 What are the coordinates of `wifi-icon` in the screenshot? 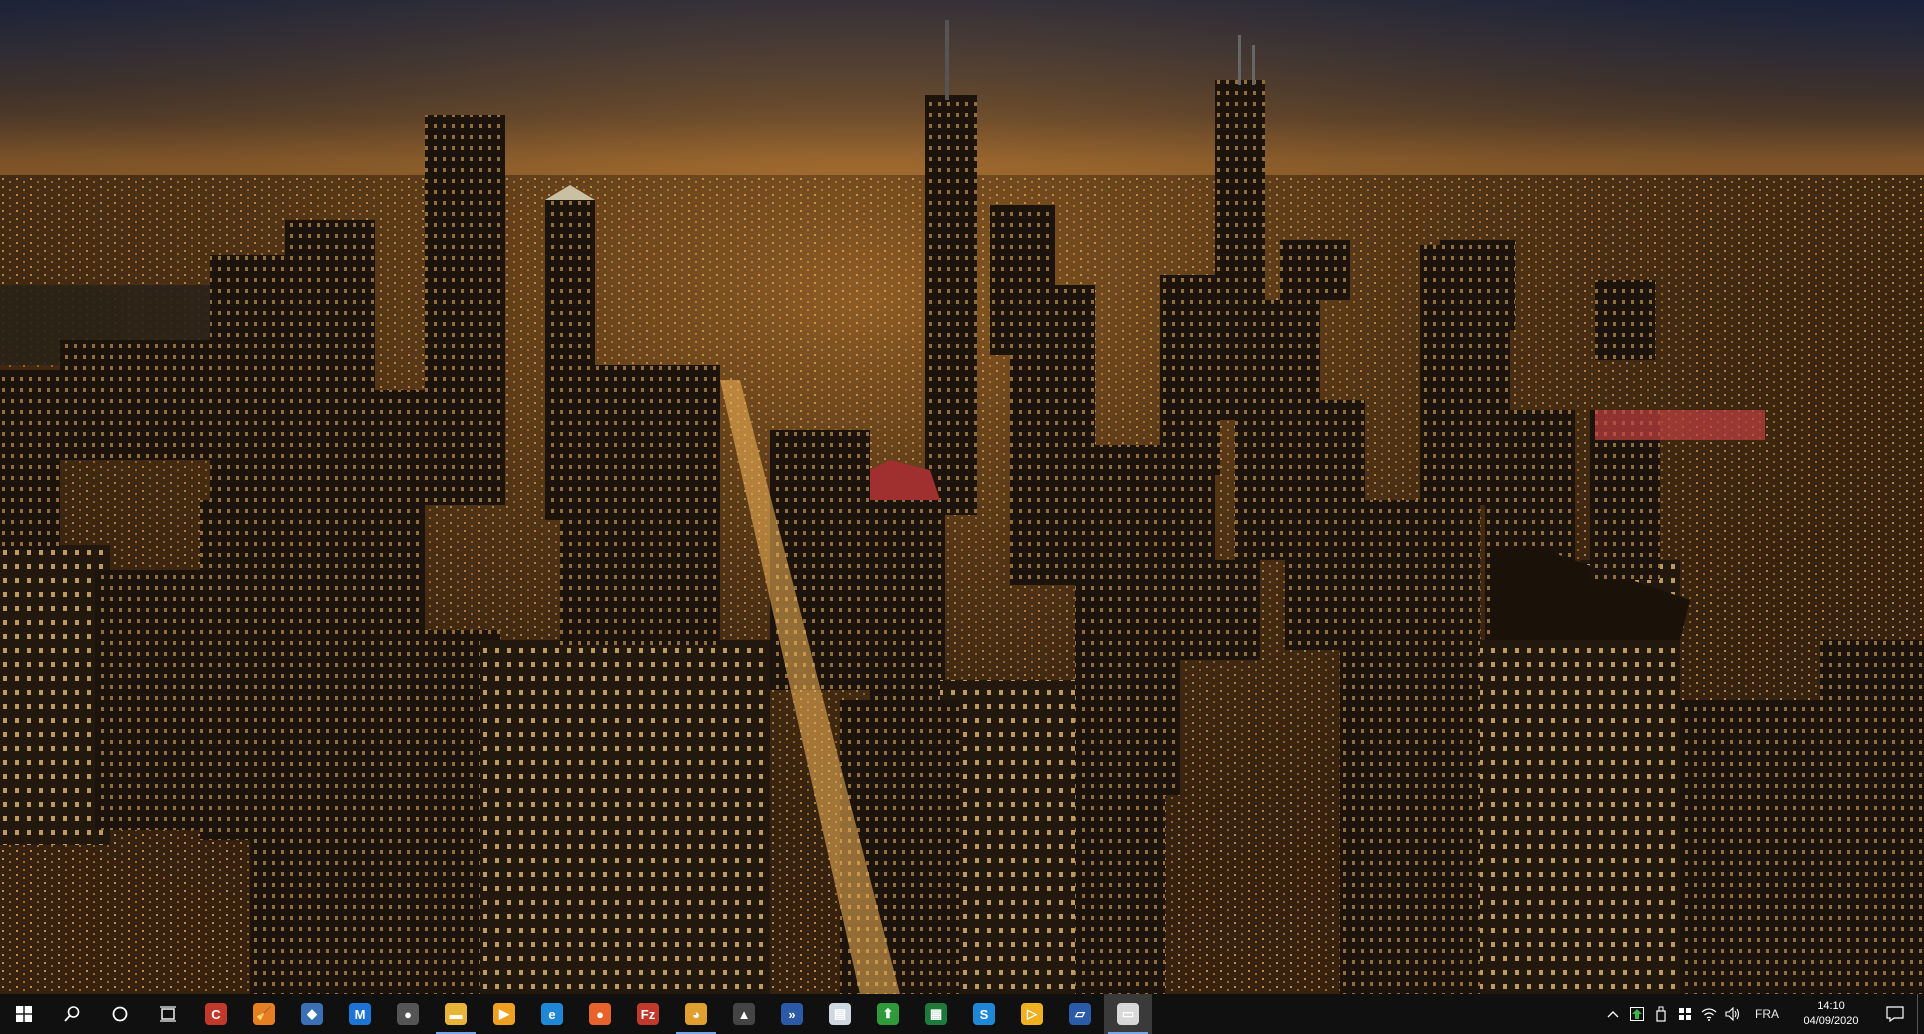 It's located at (1709, 1014).